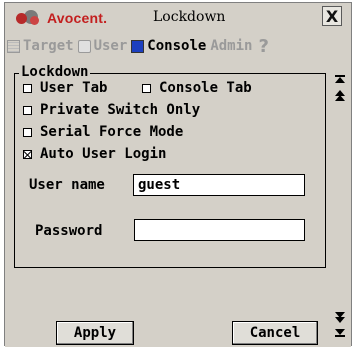 The image size is (355, 350). What do you see at coordinates (55, 72) in the screenshot?
I see `lockdown-legend: Lockdown` at bounding box center [55, 72].